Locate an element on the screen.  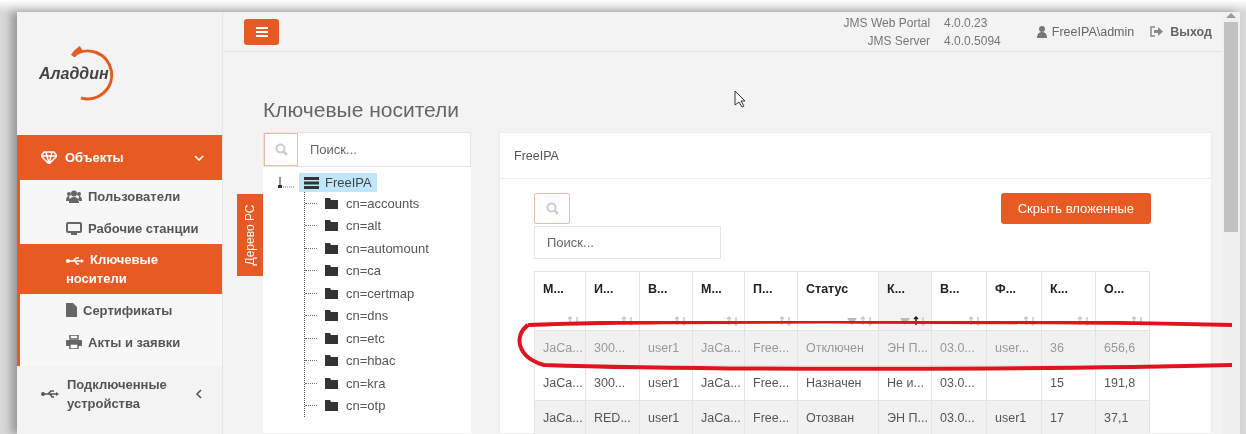
tree-node: cn=hbac is located at coordinates (371, 361).